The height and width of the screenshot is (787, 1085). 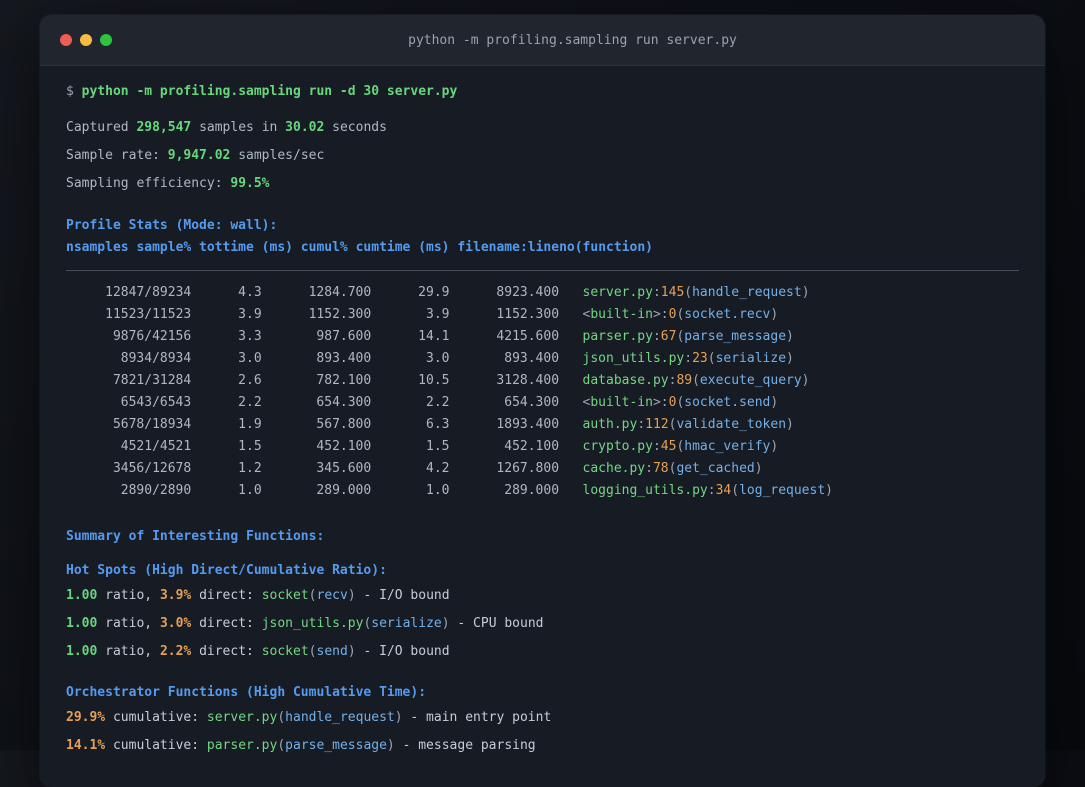 I want to click on captured-label: Captured, so click(x=101, y=127).